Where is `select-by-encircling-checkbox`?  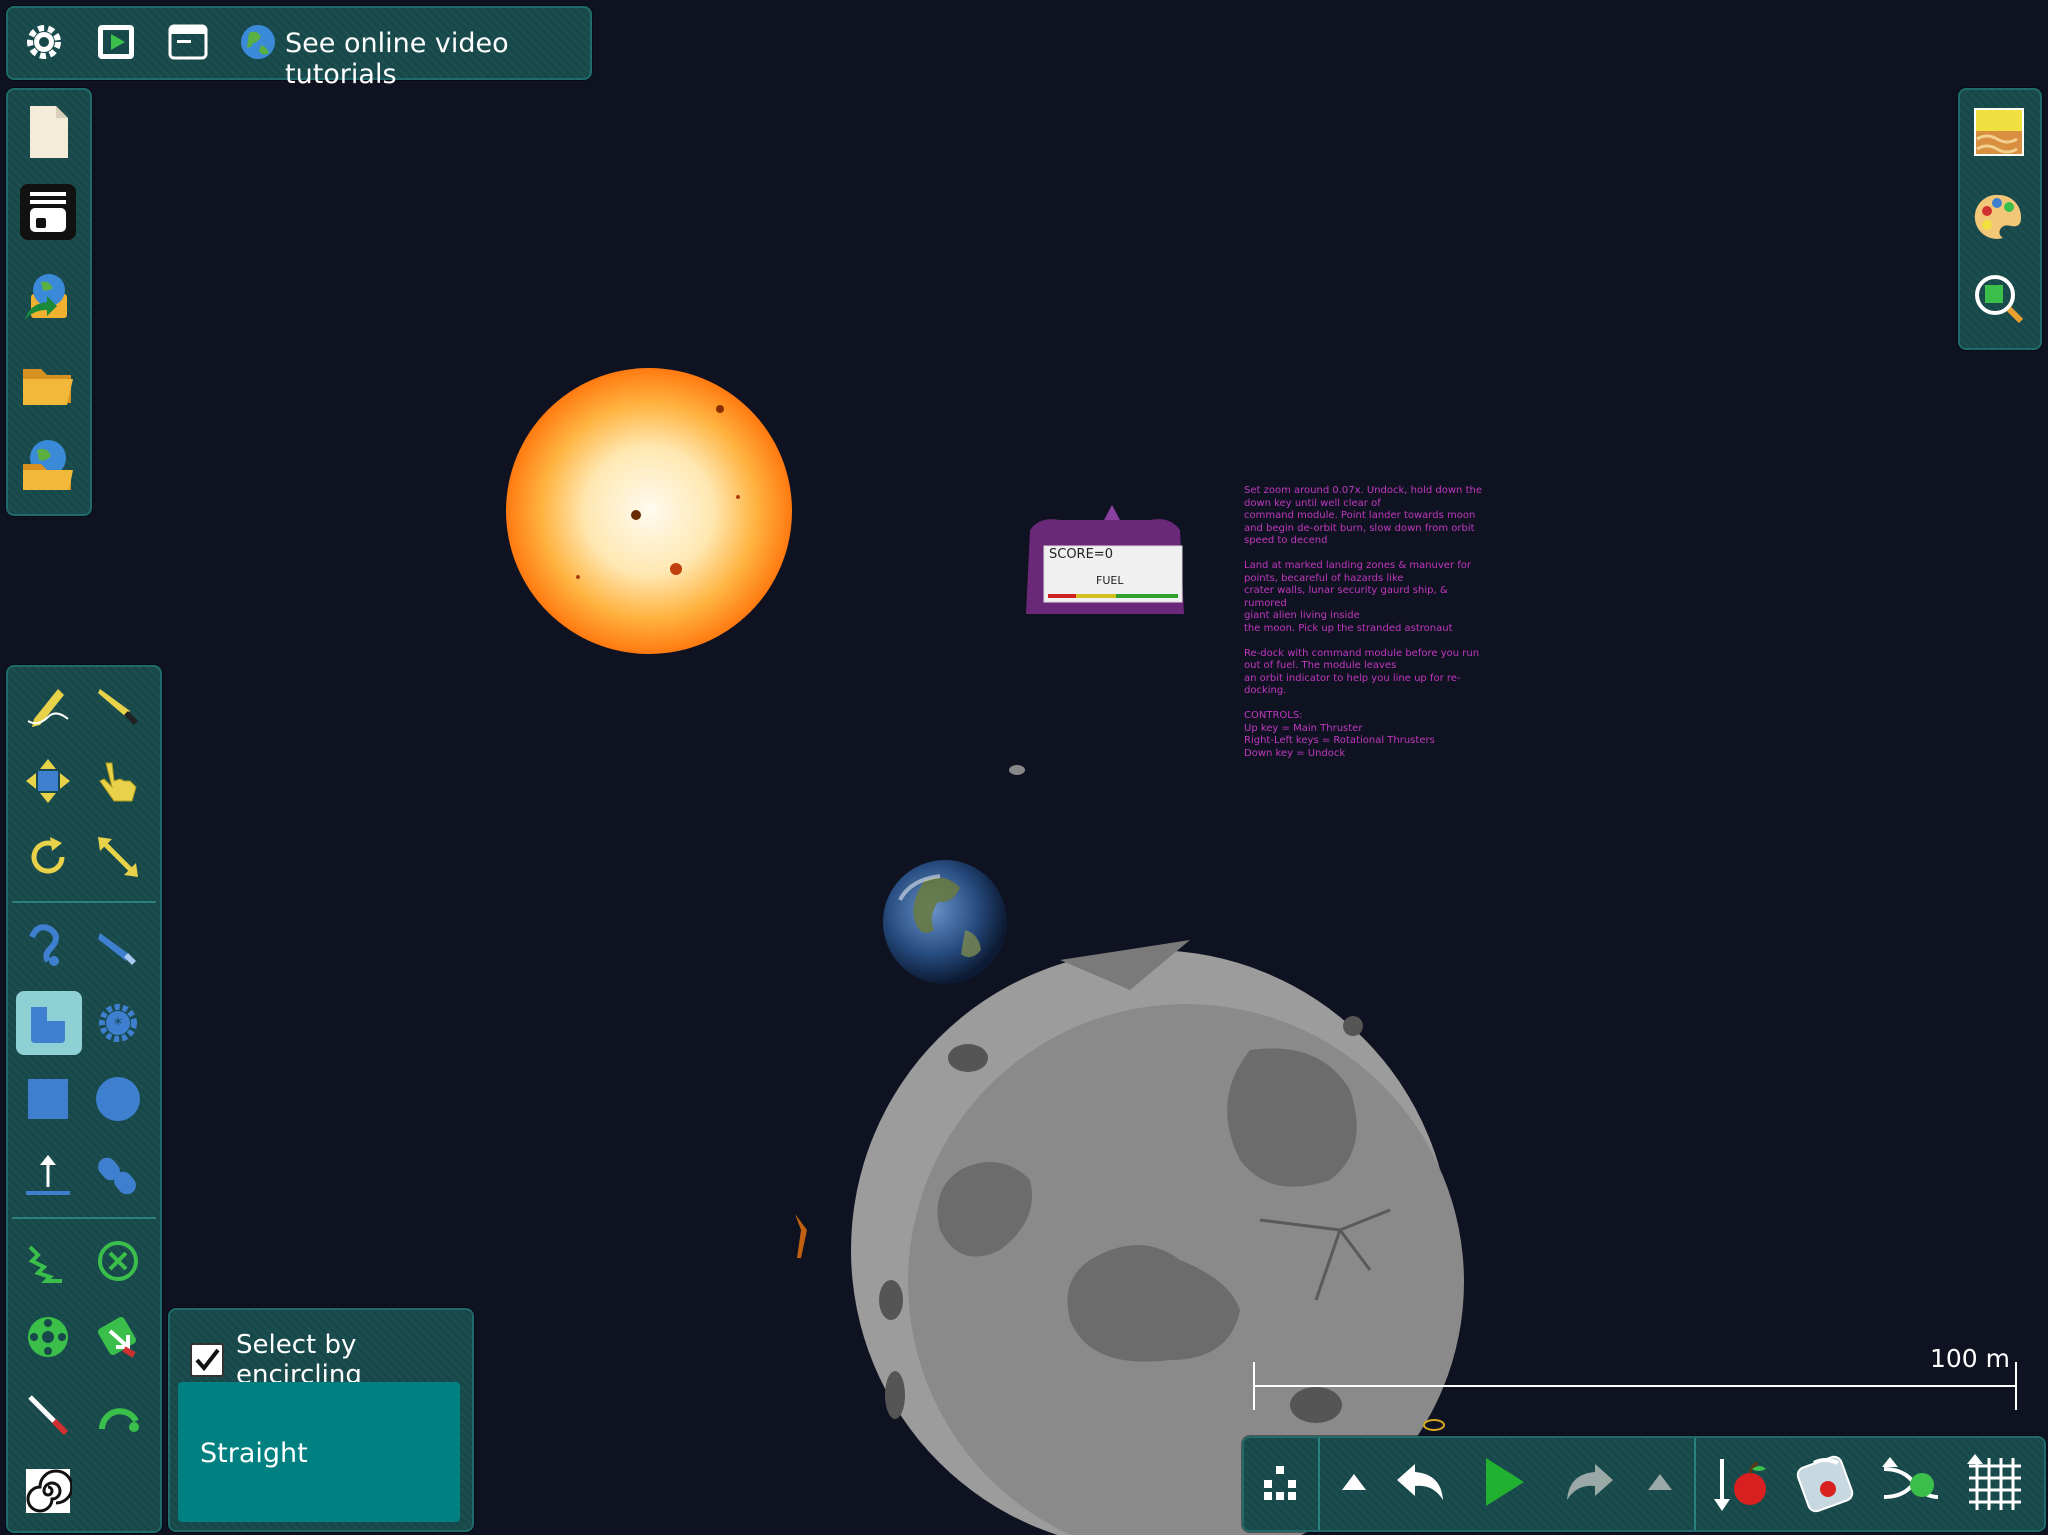
select-by-encircling-checkbox is located at coordinates (207, 1360).